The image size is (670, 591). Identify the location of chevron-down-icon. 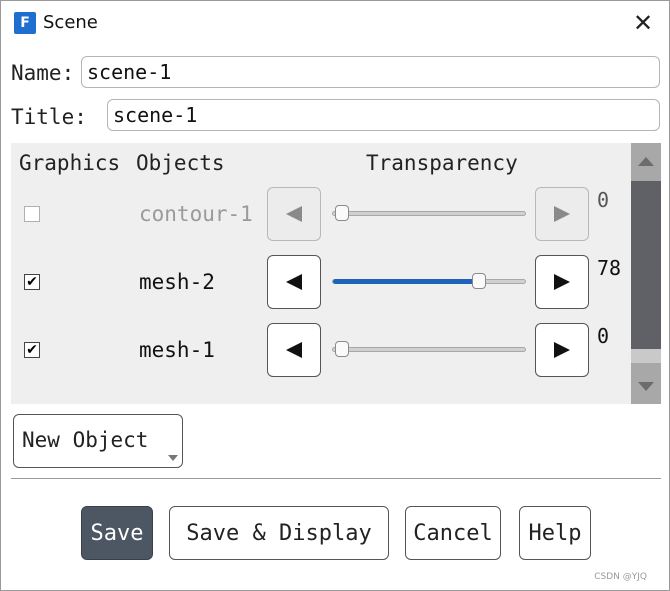
(173, 458).